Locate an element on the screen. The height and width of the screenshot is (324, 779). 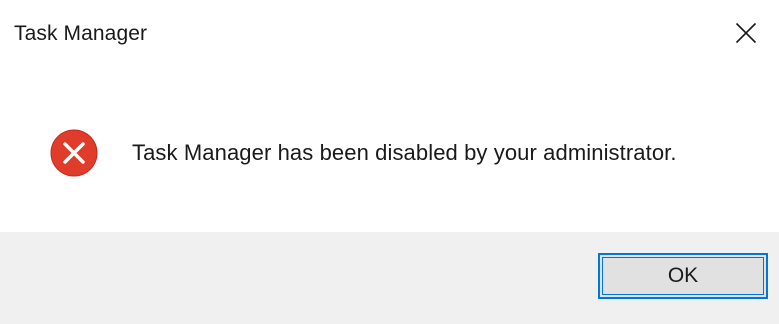
error-icon is located at coordinates (74, 153).